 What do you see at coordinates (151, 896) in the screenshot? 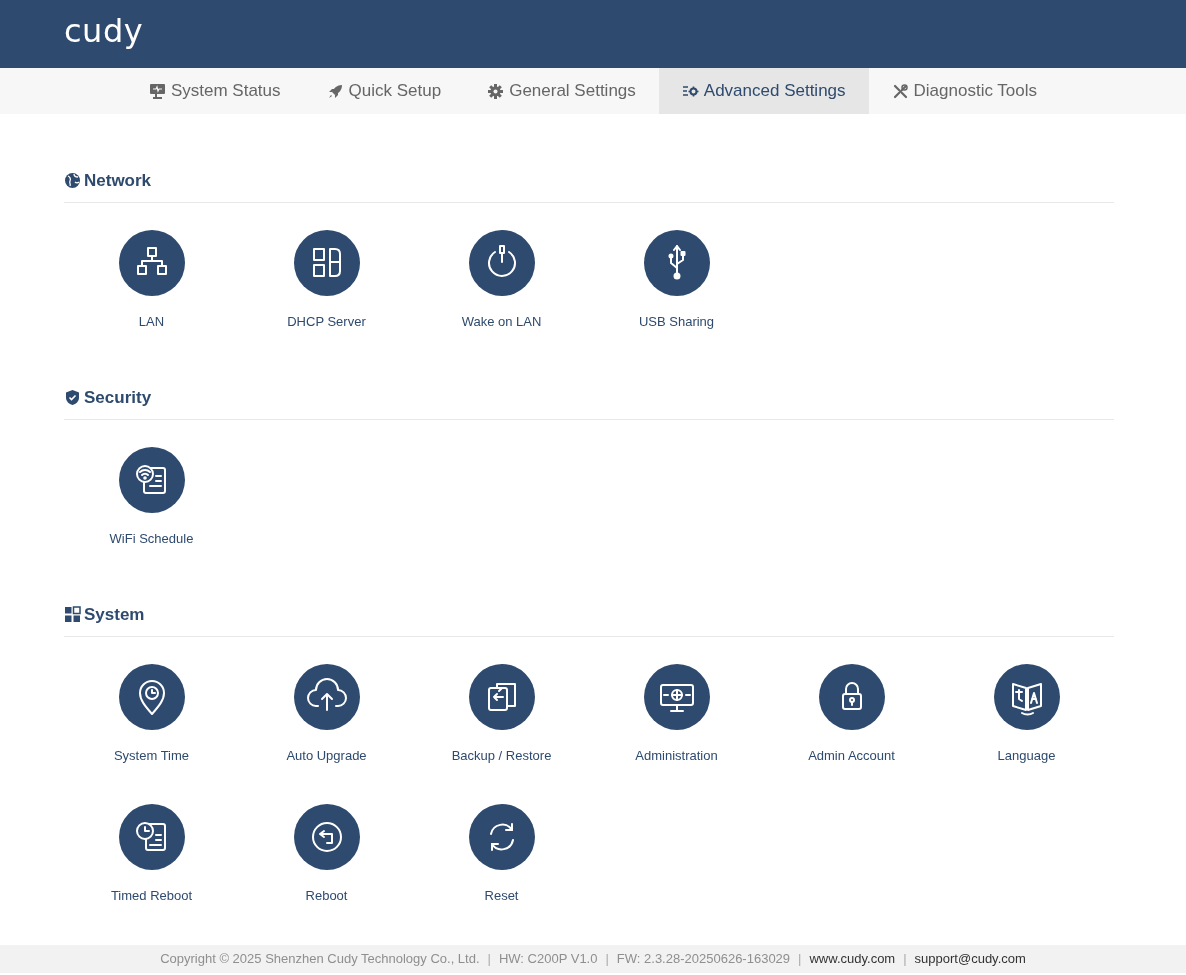
I see `feature-label: Timed Reboot` at bounding box center [151, 896].